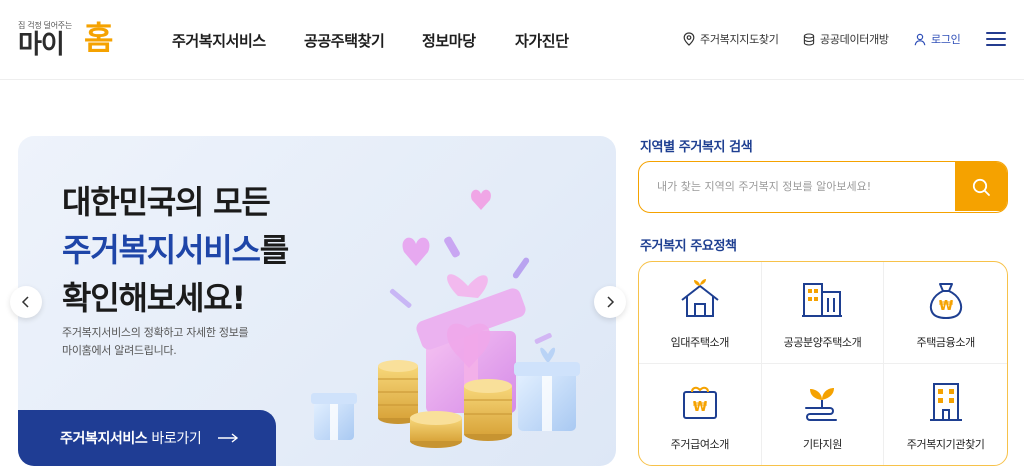 The image size is (1024, 475). I want to click on policy-item-welfare-agency-finder: 주거복지기관찾기, so click(945, 415).